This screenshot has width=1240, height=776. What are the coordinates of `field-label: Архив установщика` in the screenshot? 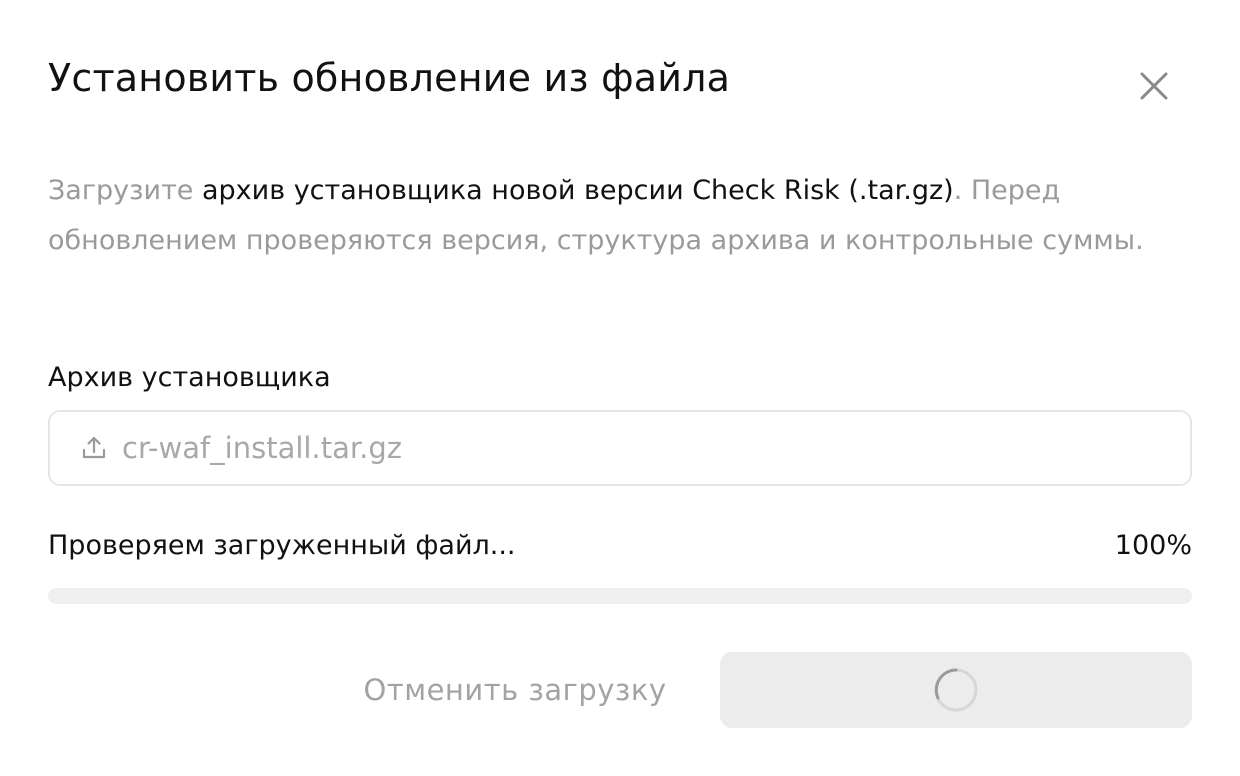 It's located at (189, 377).